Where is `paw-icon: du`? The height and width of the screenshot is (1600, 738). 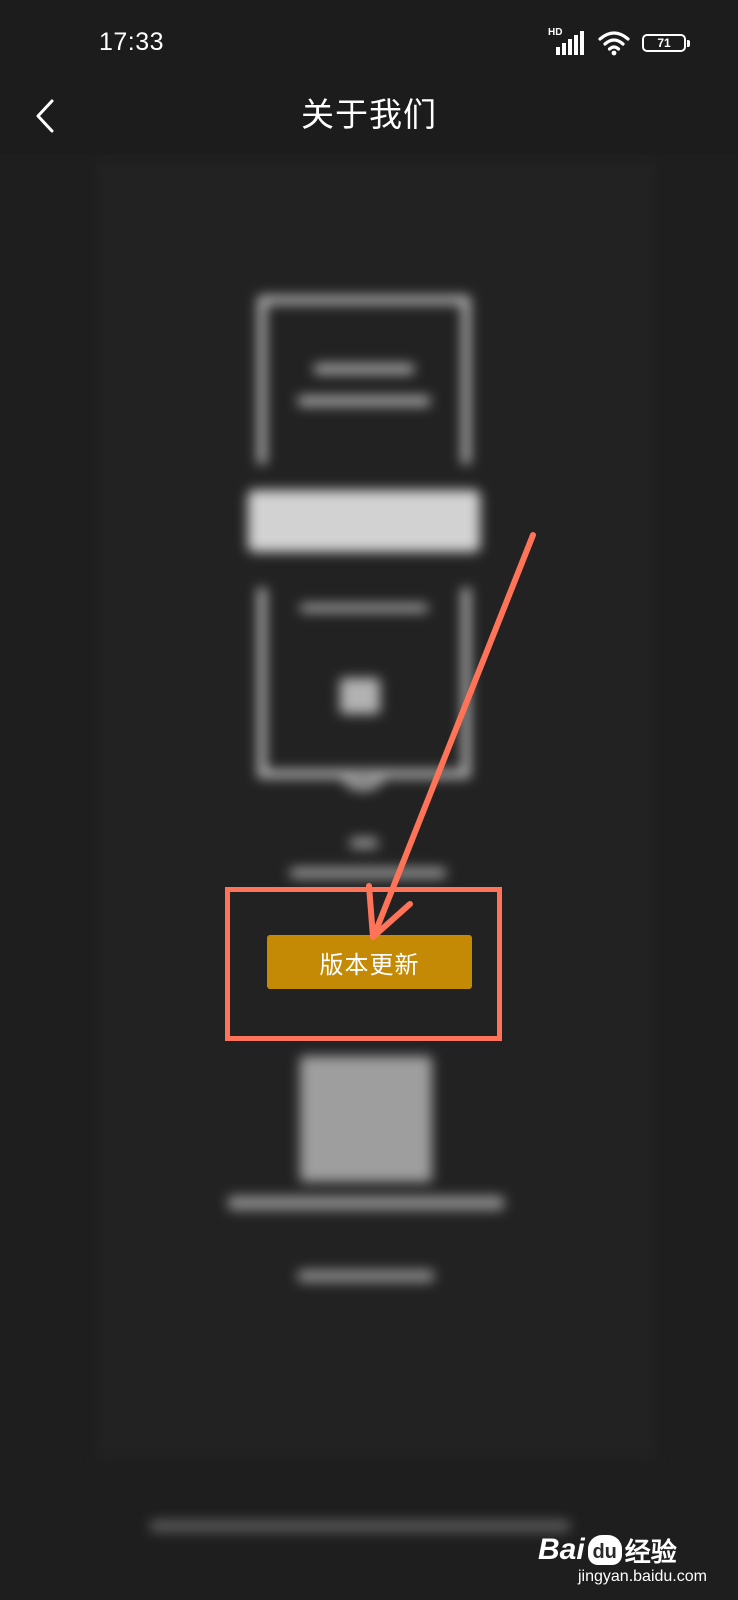
paw-icon: du is located at coordinates (604, 1550).